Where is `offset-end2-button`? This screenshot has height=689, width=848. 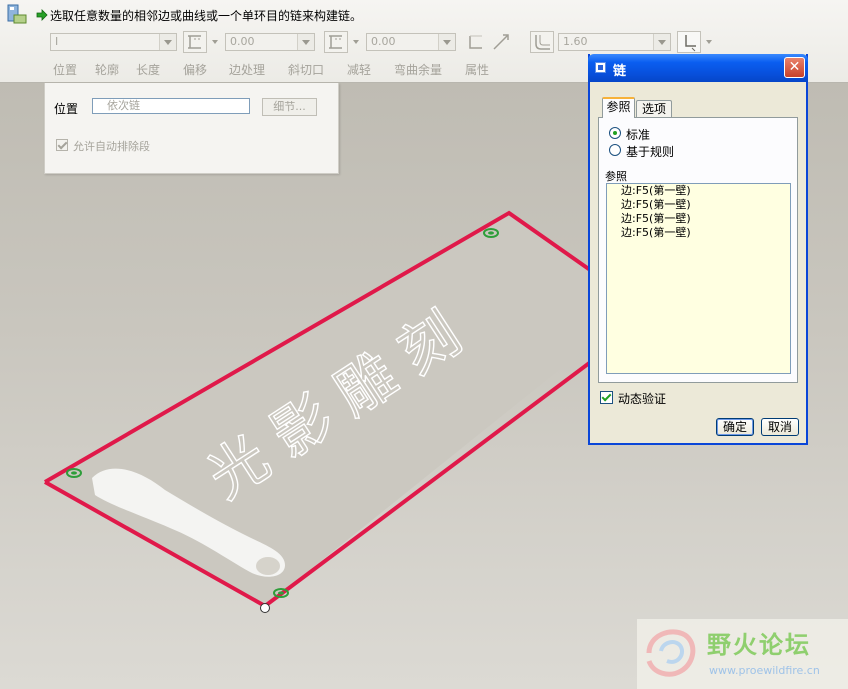 offset-end2-button is located at coordinates (336, 42).